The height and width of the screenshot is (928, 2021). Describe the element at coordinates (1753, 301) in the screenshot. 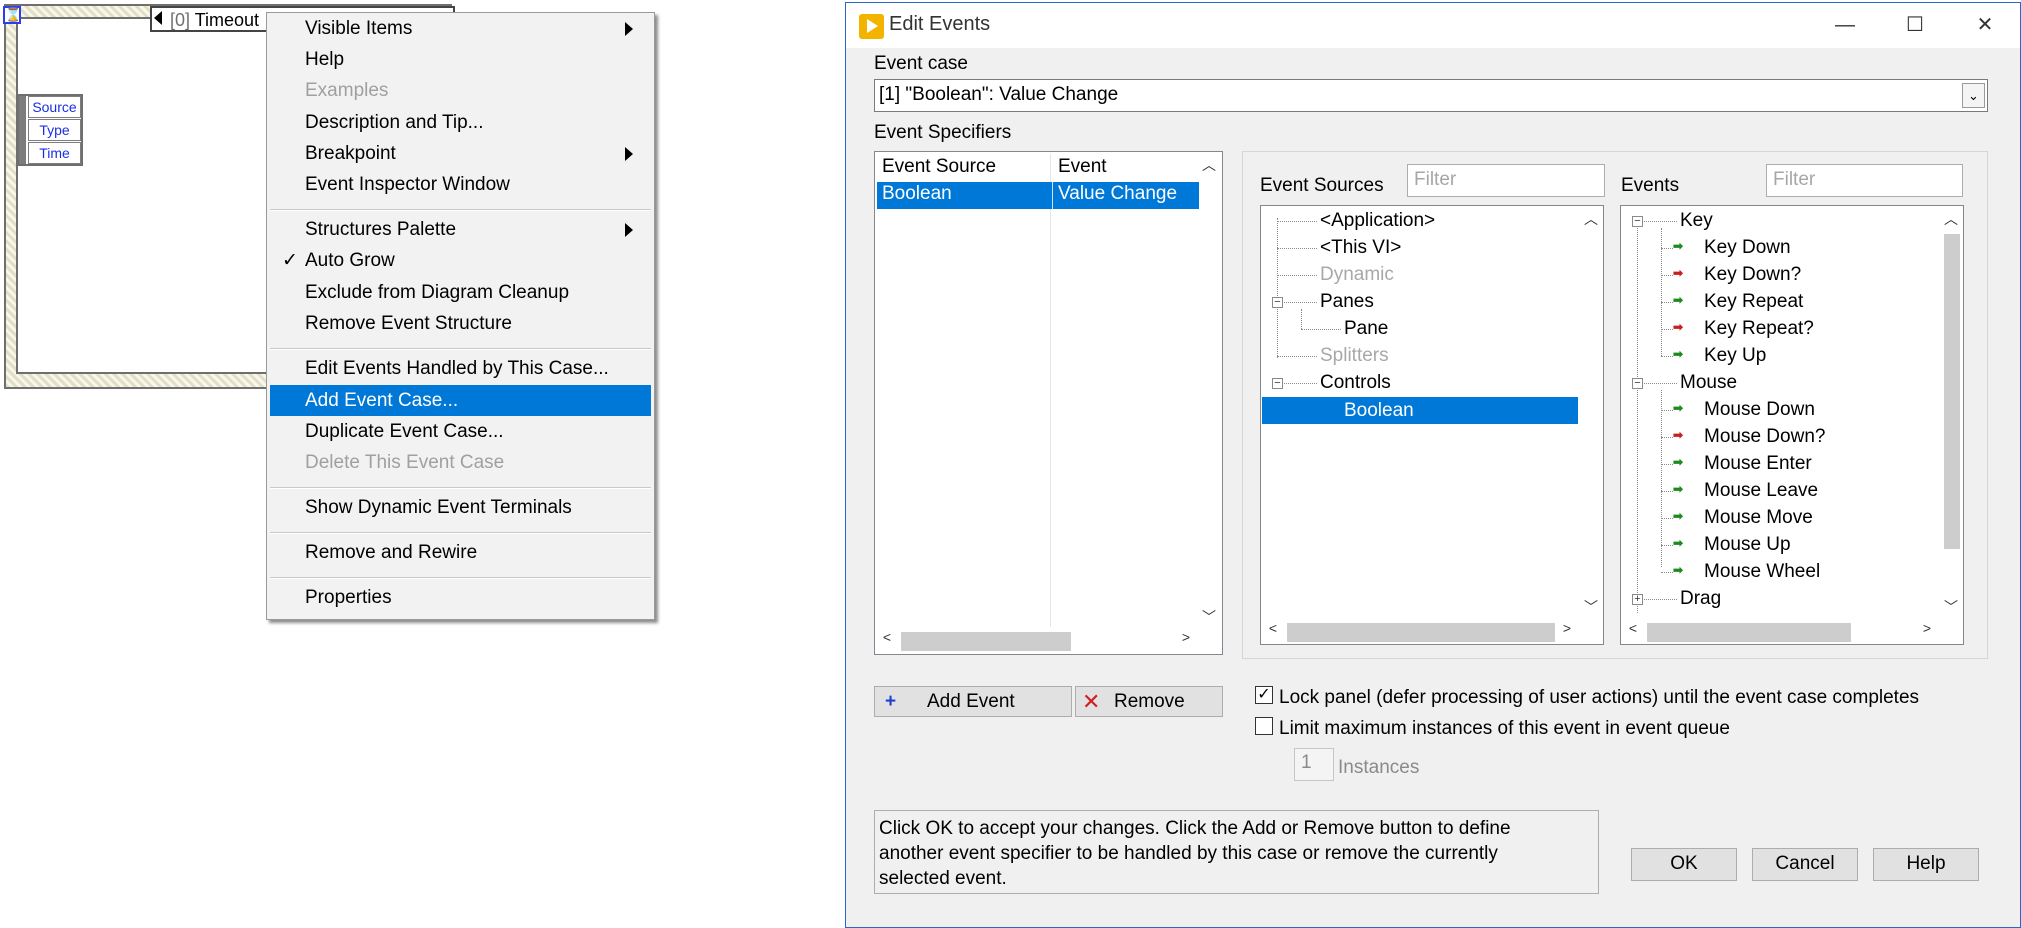

I see `event-key-repeat: Key Repeat` at that location.